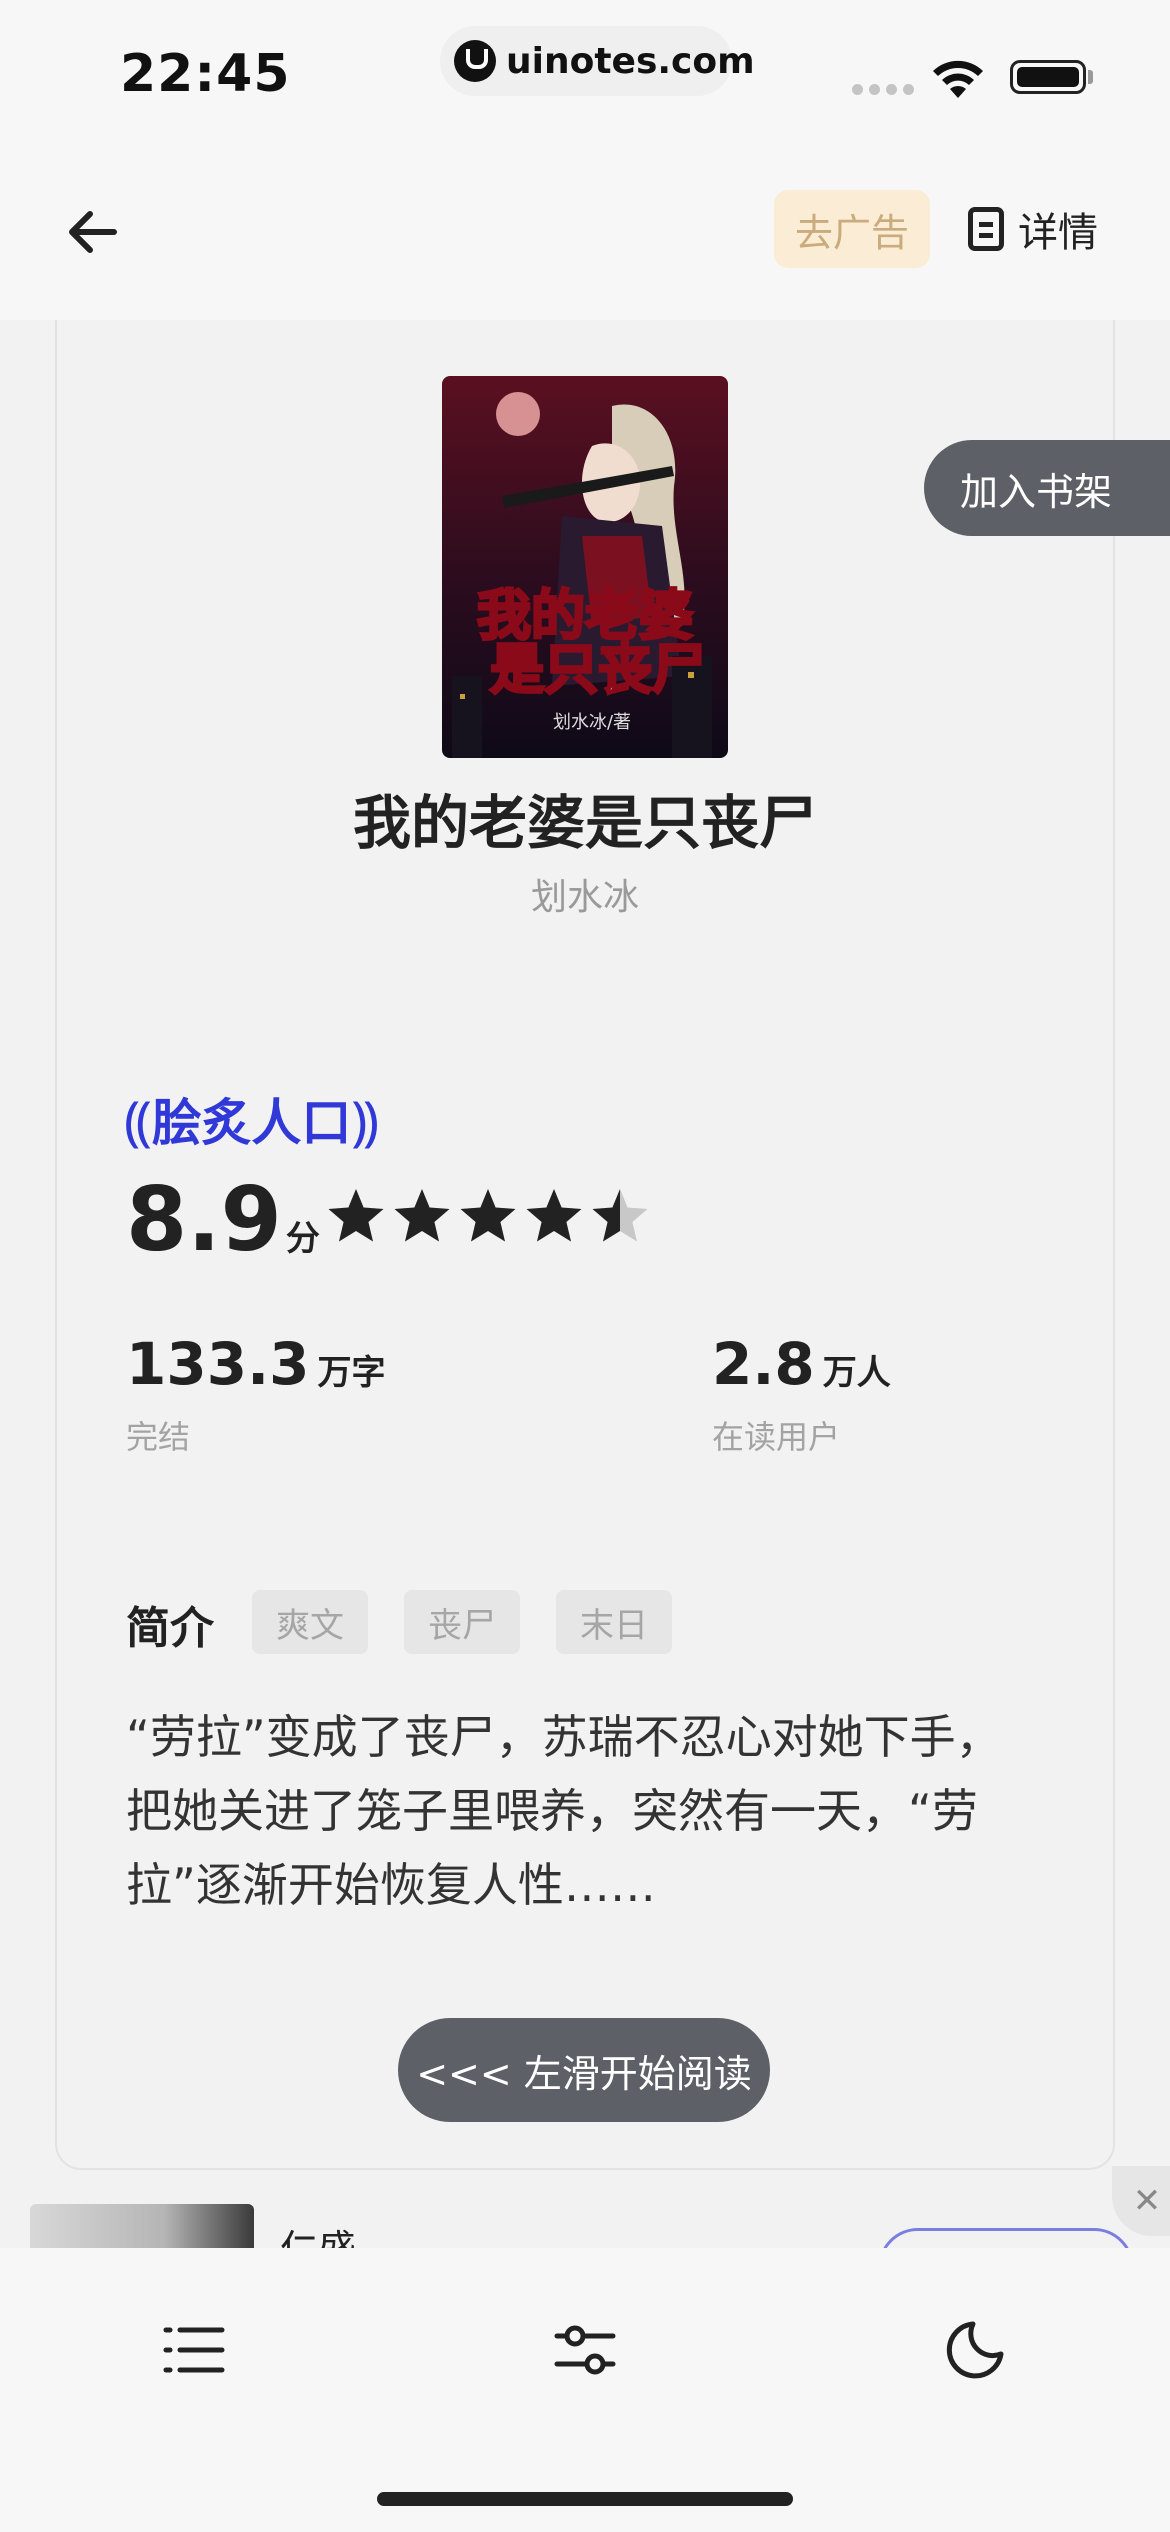 The width and height of the screenshot is (1170, 2532). Describe the element at coordinates (365, 1121) in the screenshot. I see `laurel-right-icon: ⸩` at that location.